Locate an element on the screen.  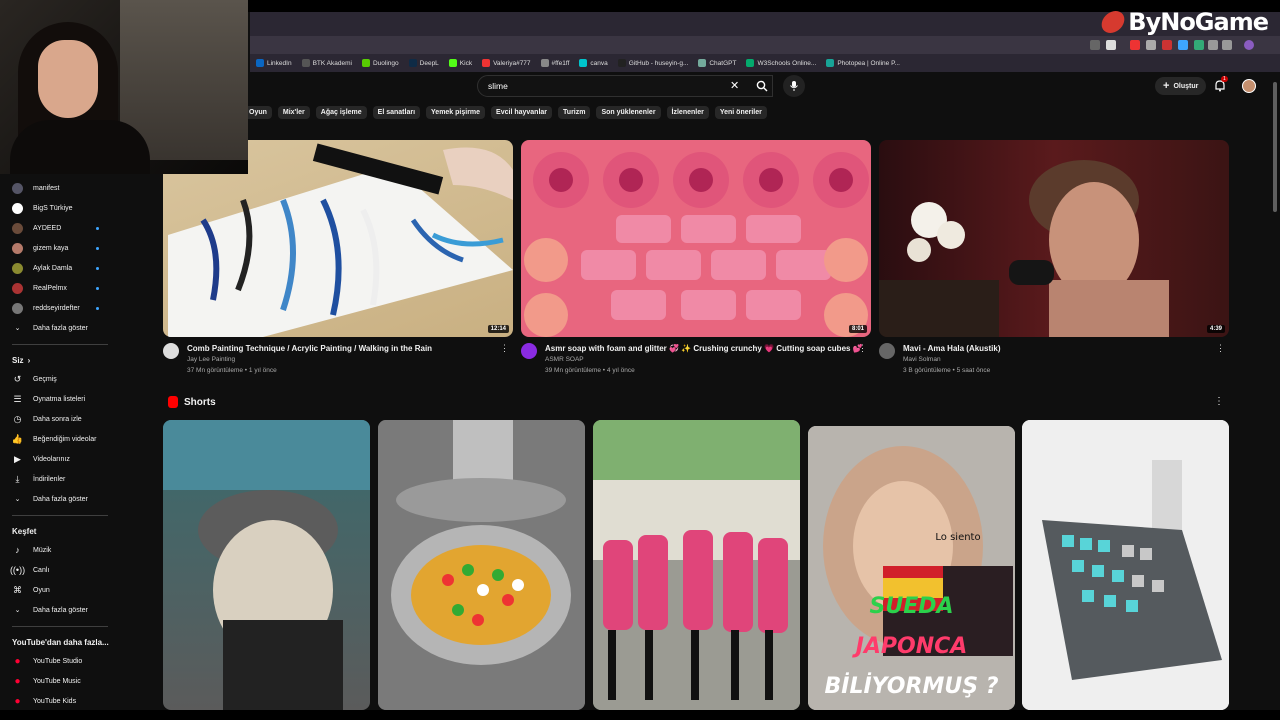
show-more-subscriptions: ⌄ Daha fazla göster is located at coordinates (60, 328).